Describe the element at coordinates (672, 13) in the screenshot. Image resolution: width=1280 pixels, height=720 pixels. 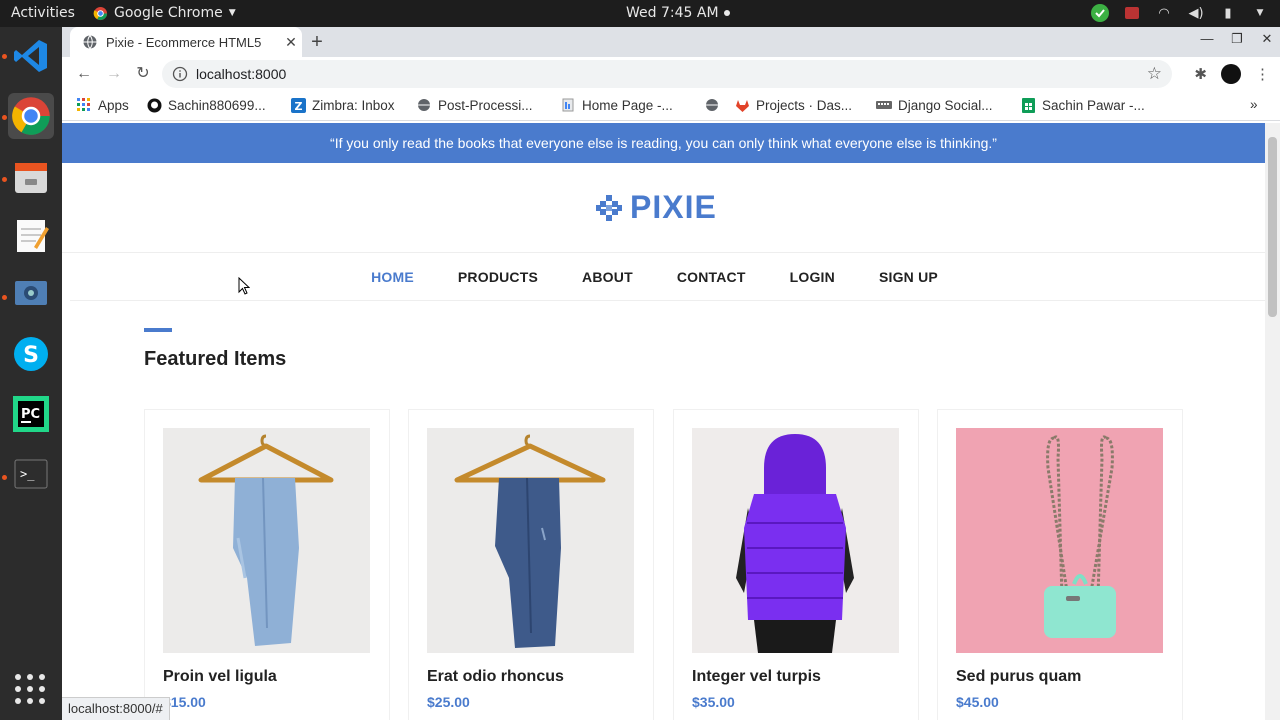
I see `clock-label: Wed 7:45 AM` at that location.